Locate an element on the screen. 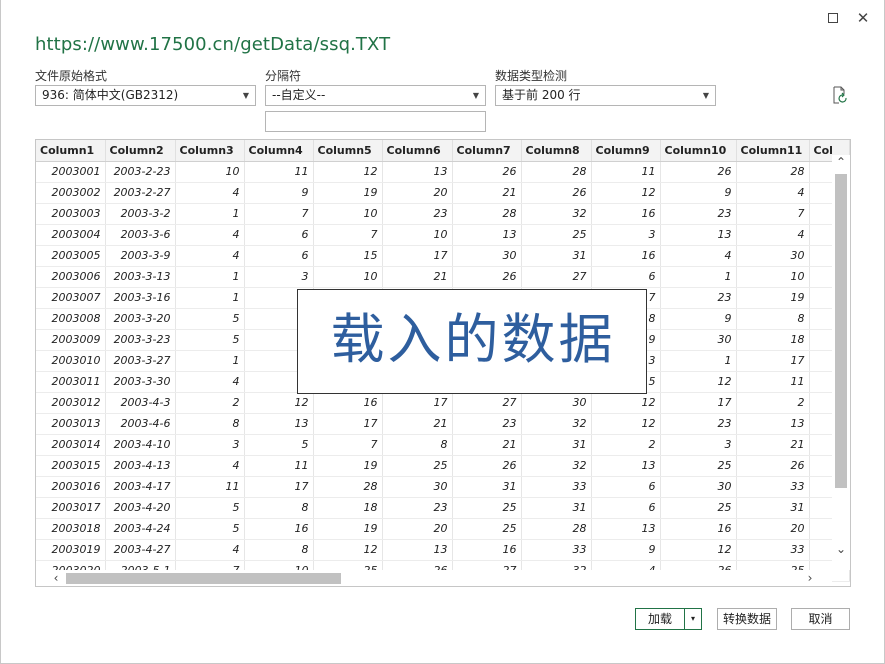 The height and width of the screenshot is (664, 885). type-detection-select: 基于前 200 行 ▼ is located at coordinates (605, 95).